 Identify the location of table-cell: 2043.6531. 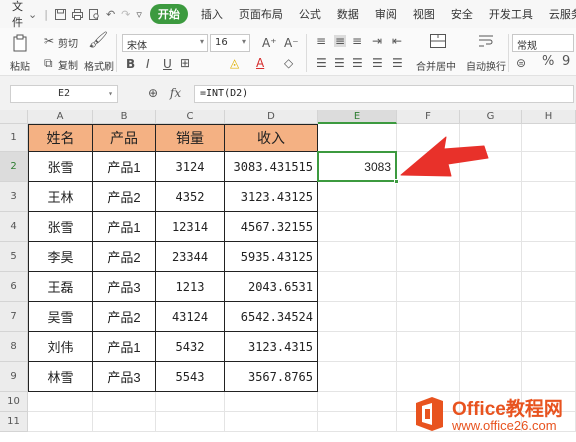
(271, 287).